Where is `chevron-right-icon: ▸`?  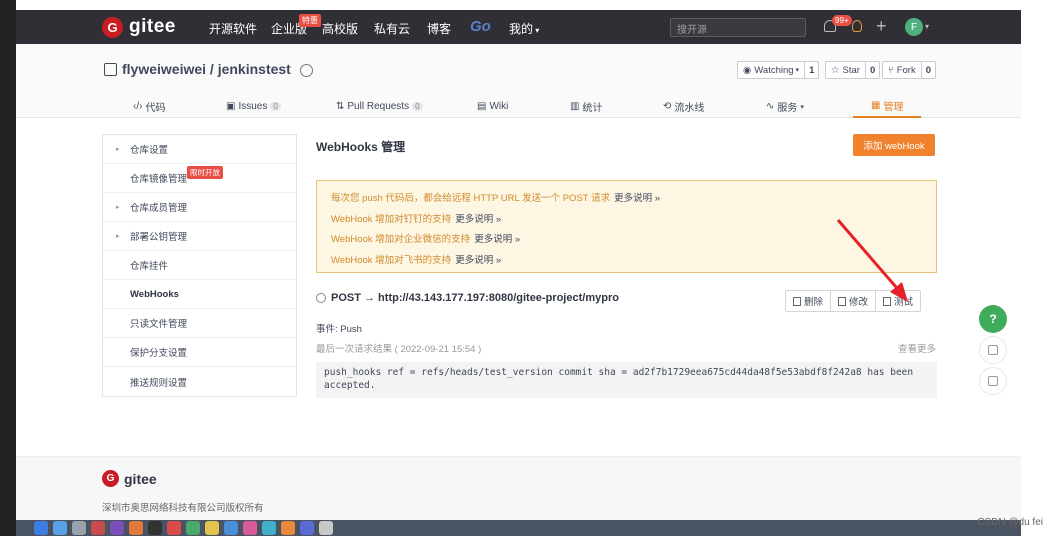 chevron-right-icon: ▸ is located at coordinates (118, 207).